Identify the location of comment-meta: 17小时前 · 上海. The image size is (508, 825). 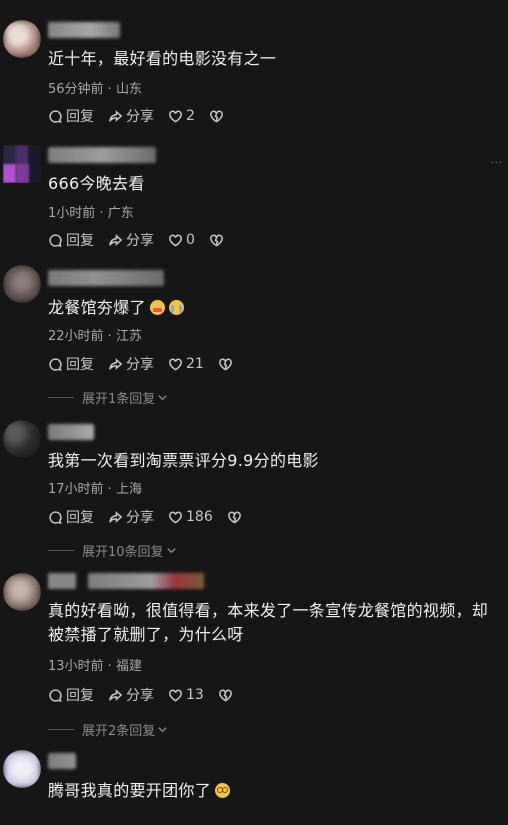
(95, 489).